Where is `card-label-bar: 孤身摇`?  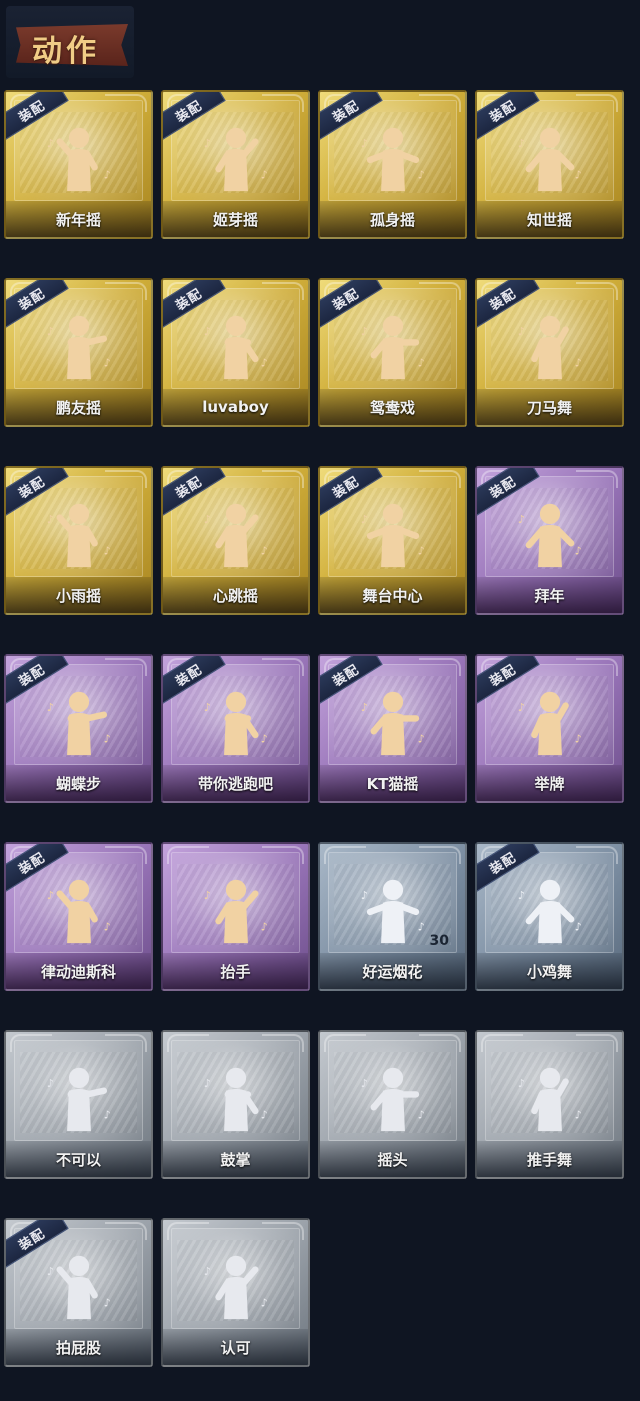
card-label-bar: 孤身摇 is located at coordinates (392, 219).